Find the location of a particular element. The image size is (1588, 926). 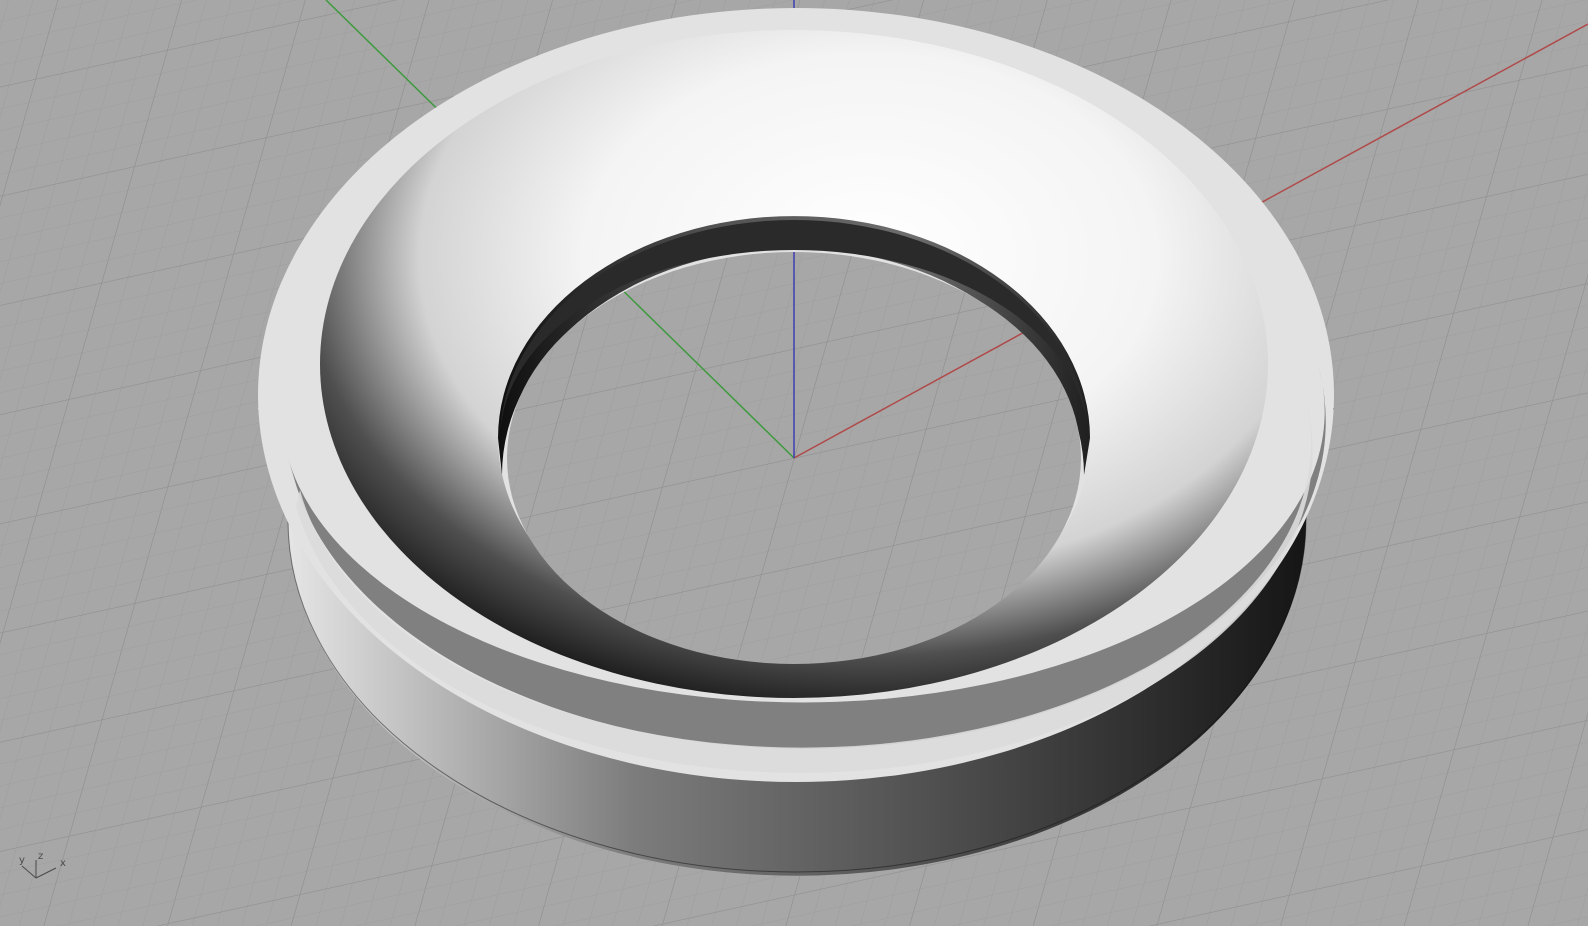

gizmo-z-label: z is located at coordinates (40, 856).